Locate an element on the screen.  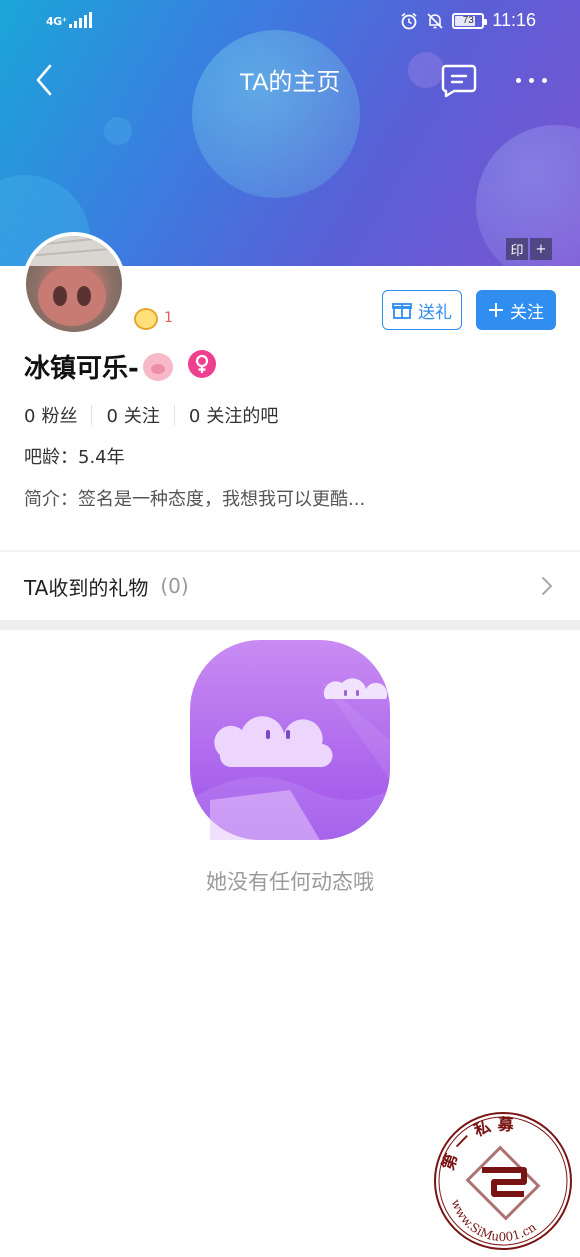
plus-icon is located at coordinates (496, 310).